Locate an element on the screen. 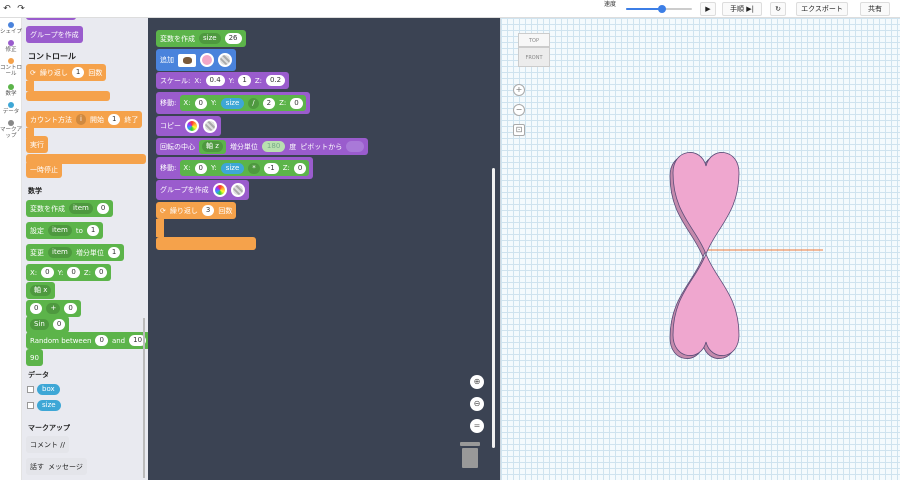  category-math: 数学 is located at coordinates (11, 90).